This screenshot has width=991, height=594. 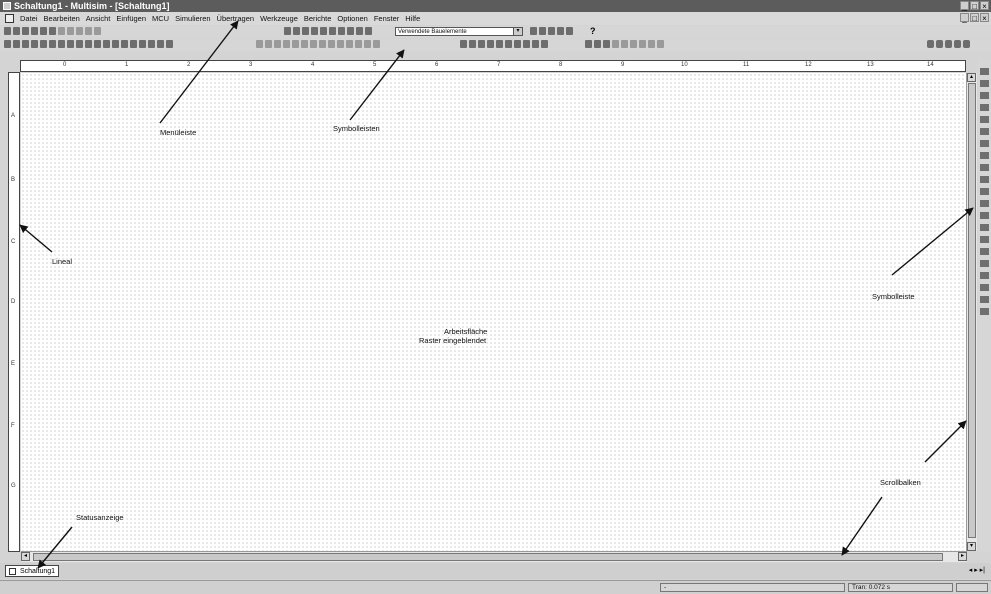 I want to click on label-status: Statusanzeige, so click(x=100, y=517).